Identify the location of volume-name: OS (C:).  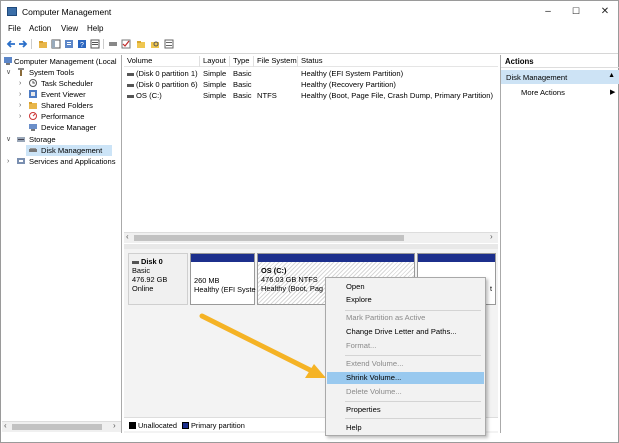
(149, 95).